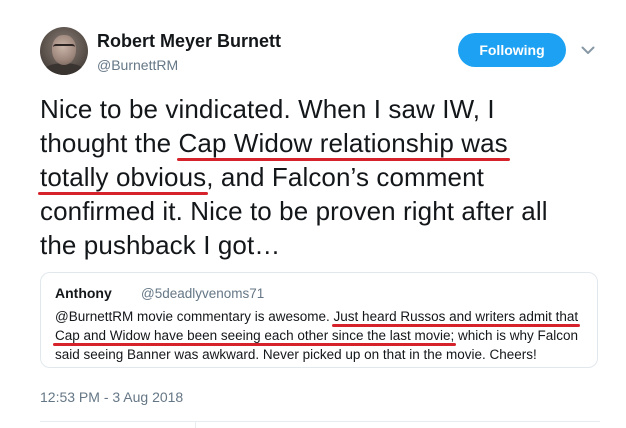  Describe the element at coordinates (123, 177) in the screenshot. I see `highlight-underline-2: totally obvious` at that location.